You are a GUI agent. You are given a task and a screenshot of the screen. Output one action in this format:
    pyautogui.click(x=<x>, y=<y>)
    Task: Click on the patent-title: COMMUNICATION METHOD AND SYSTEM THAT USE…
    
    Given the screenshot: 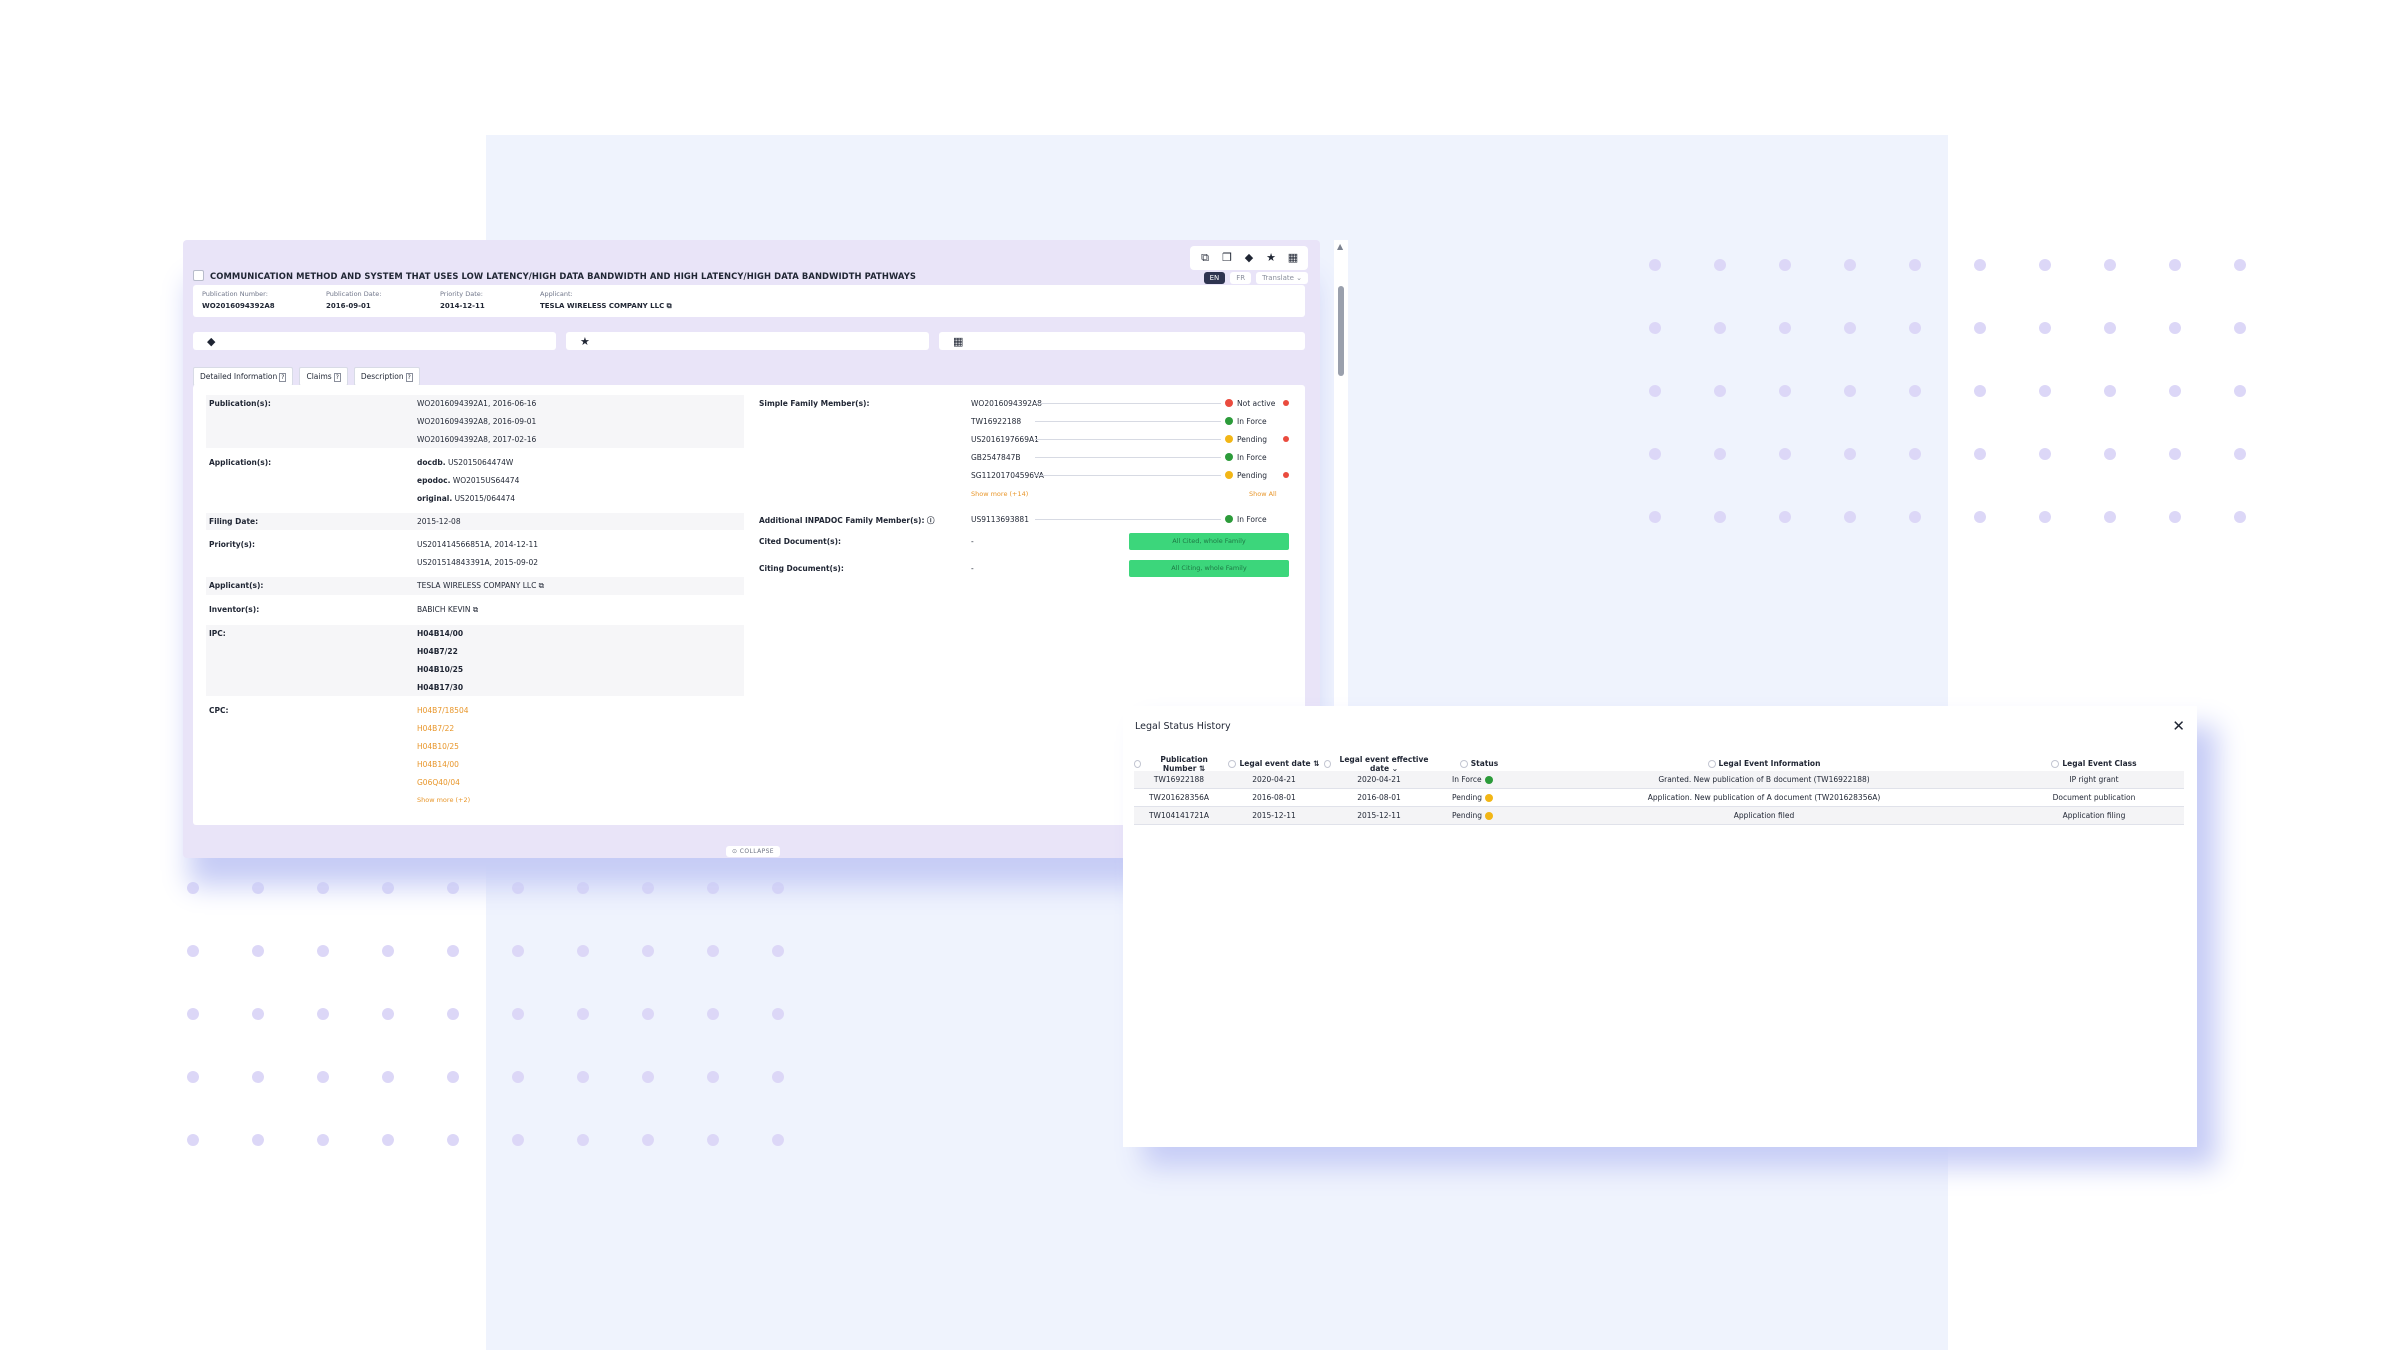 What is the action you would take?
    pyautogui.click(x=563, y=275)
    